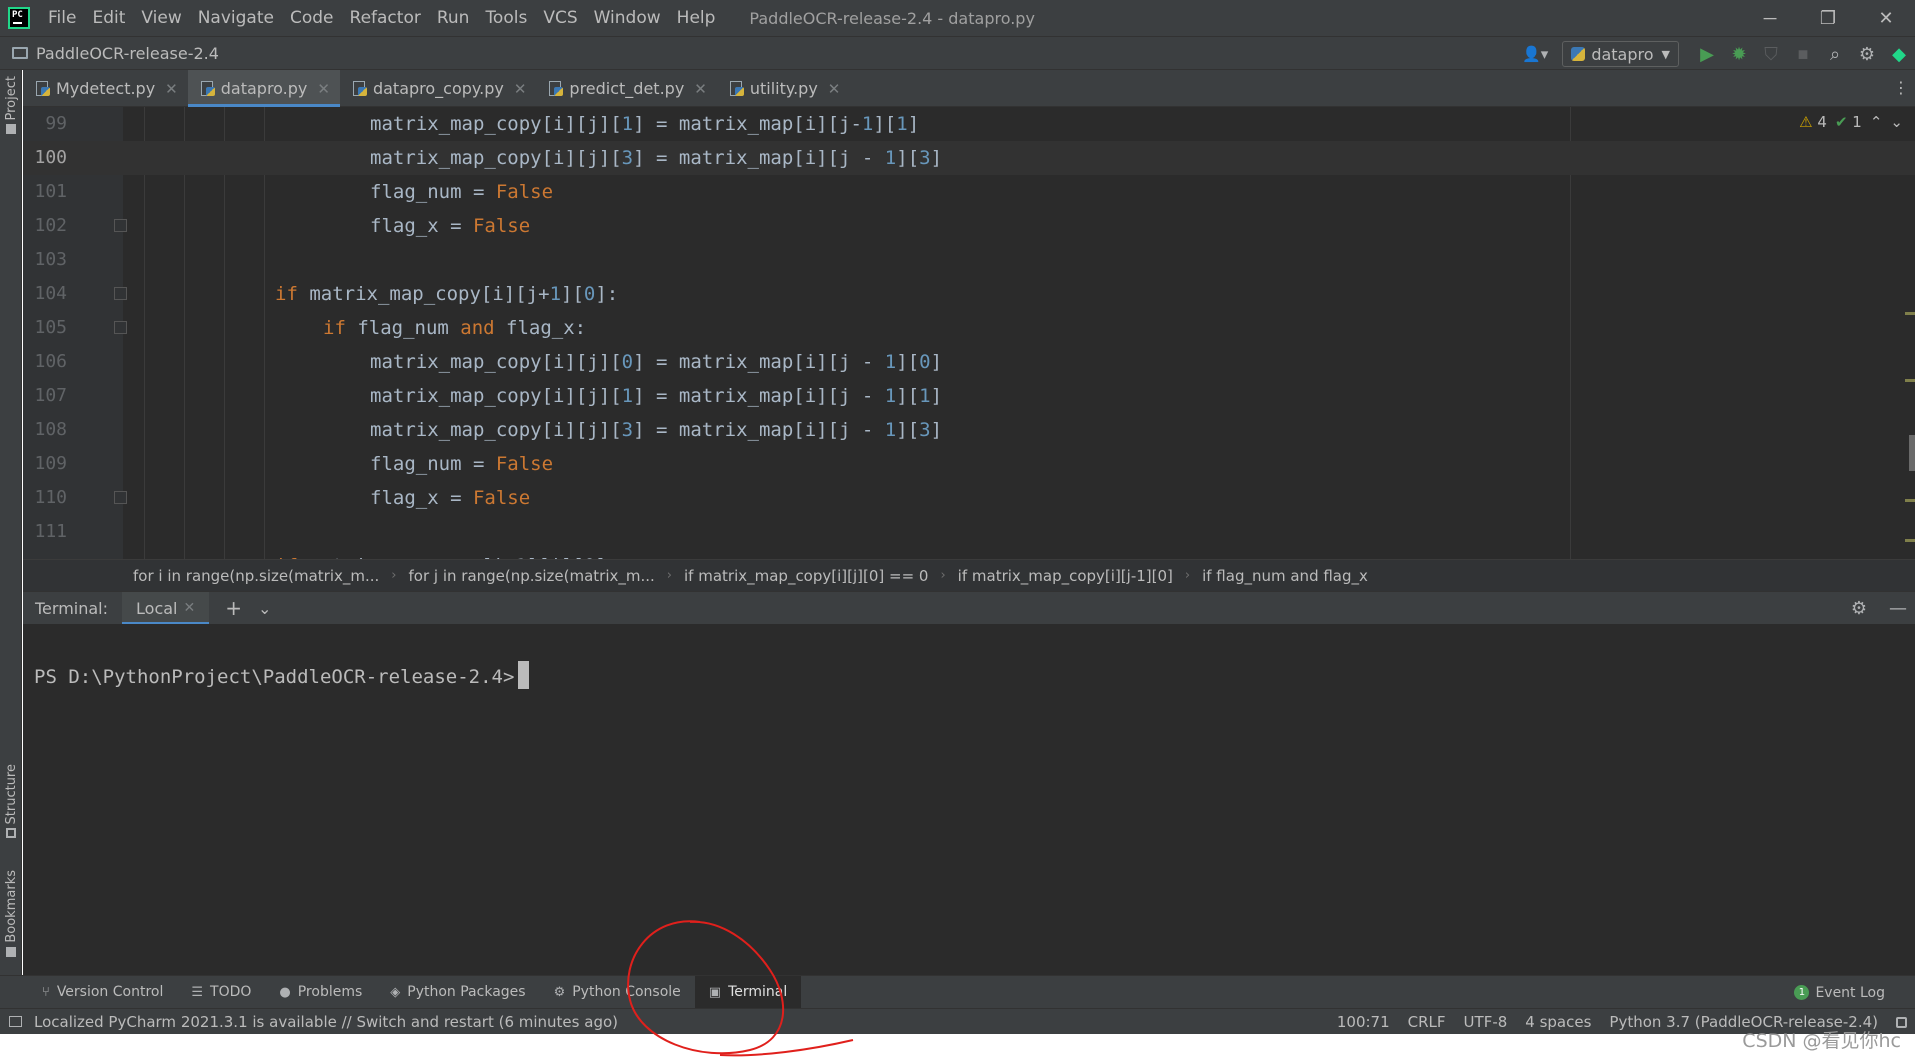  Describe the element at coordinates (1813, 122) in the screenshot. I see `warning-count: ⚠ 4` at that location.